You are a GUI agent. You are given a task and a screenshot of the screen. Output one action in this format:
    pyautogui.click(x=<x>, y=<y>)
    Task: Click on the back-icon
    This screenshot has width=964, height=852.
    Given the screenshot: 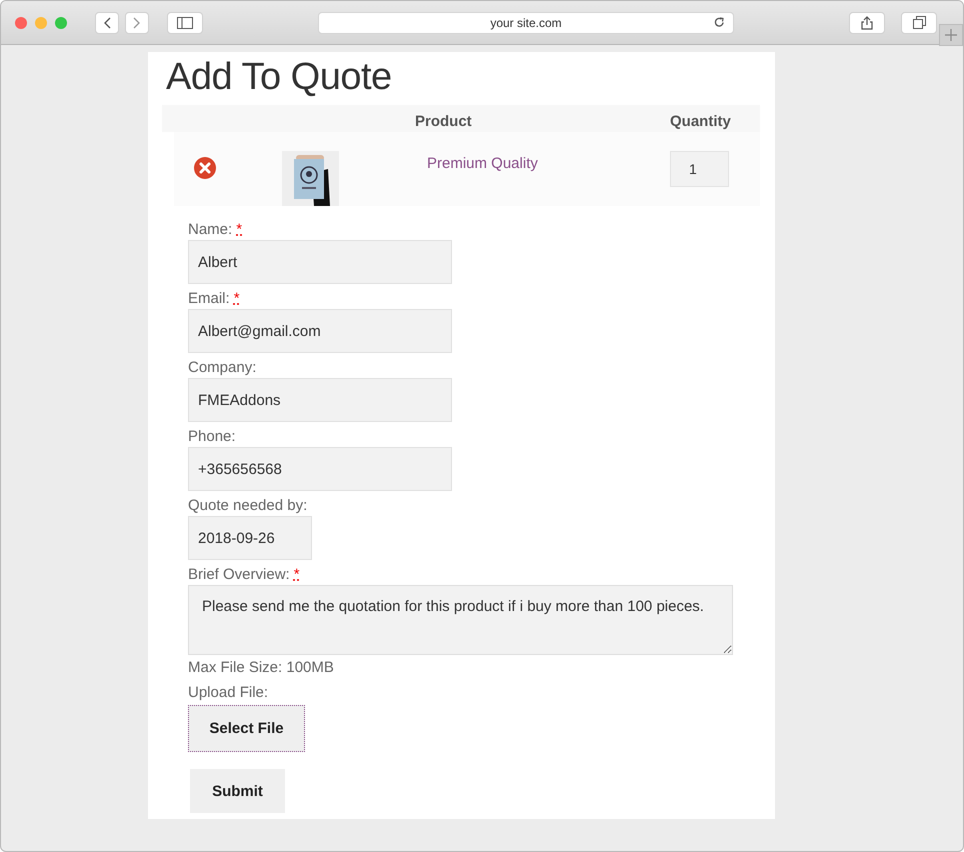 What is the action you would take?
    pyautogui.click(x=107, y=22)
    